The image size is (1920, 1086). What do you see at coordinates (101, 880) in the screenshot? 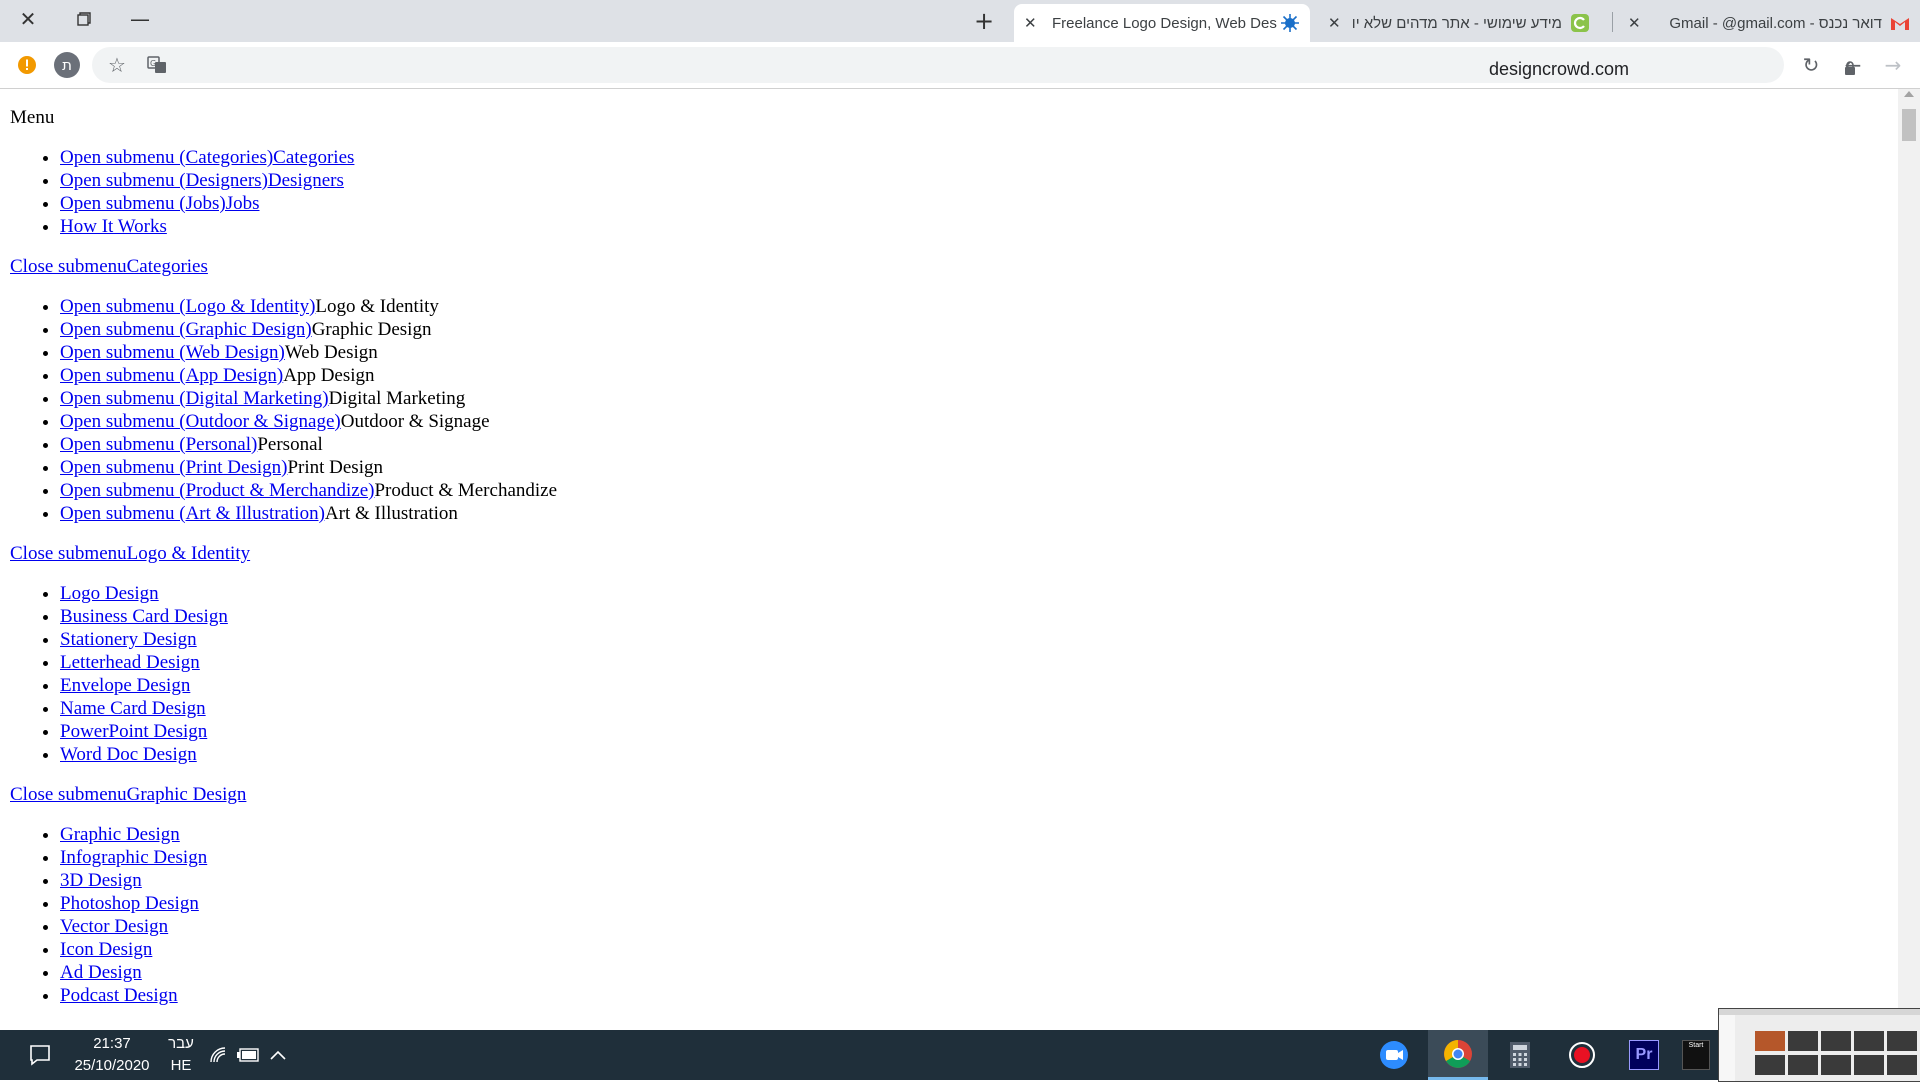
I see `submenu-link: 3D Design` at bounding box center [101, 880].